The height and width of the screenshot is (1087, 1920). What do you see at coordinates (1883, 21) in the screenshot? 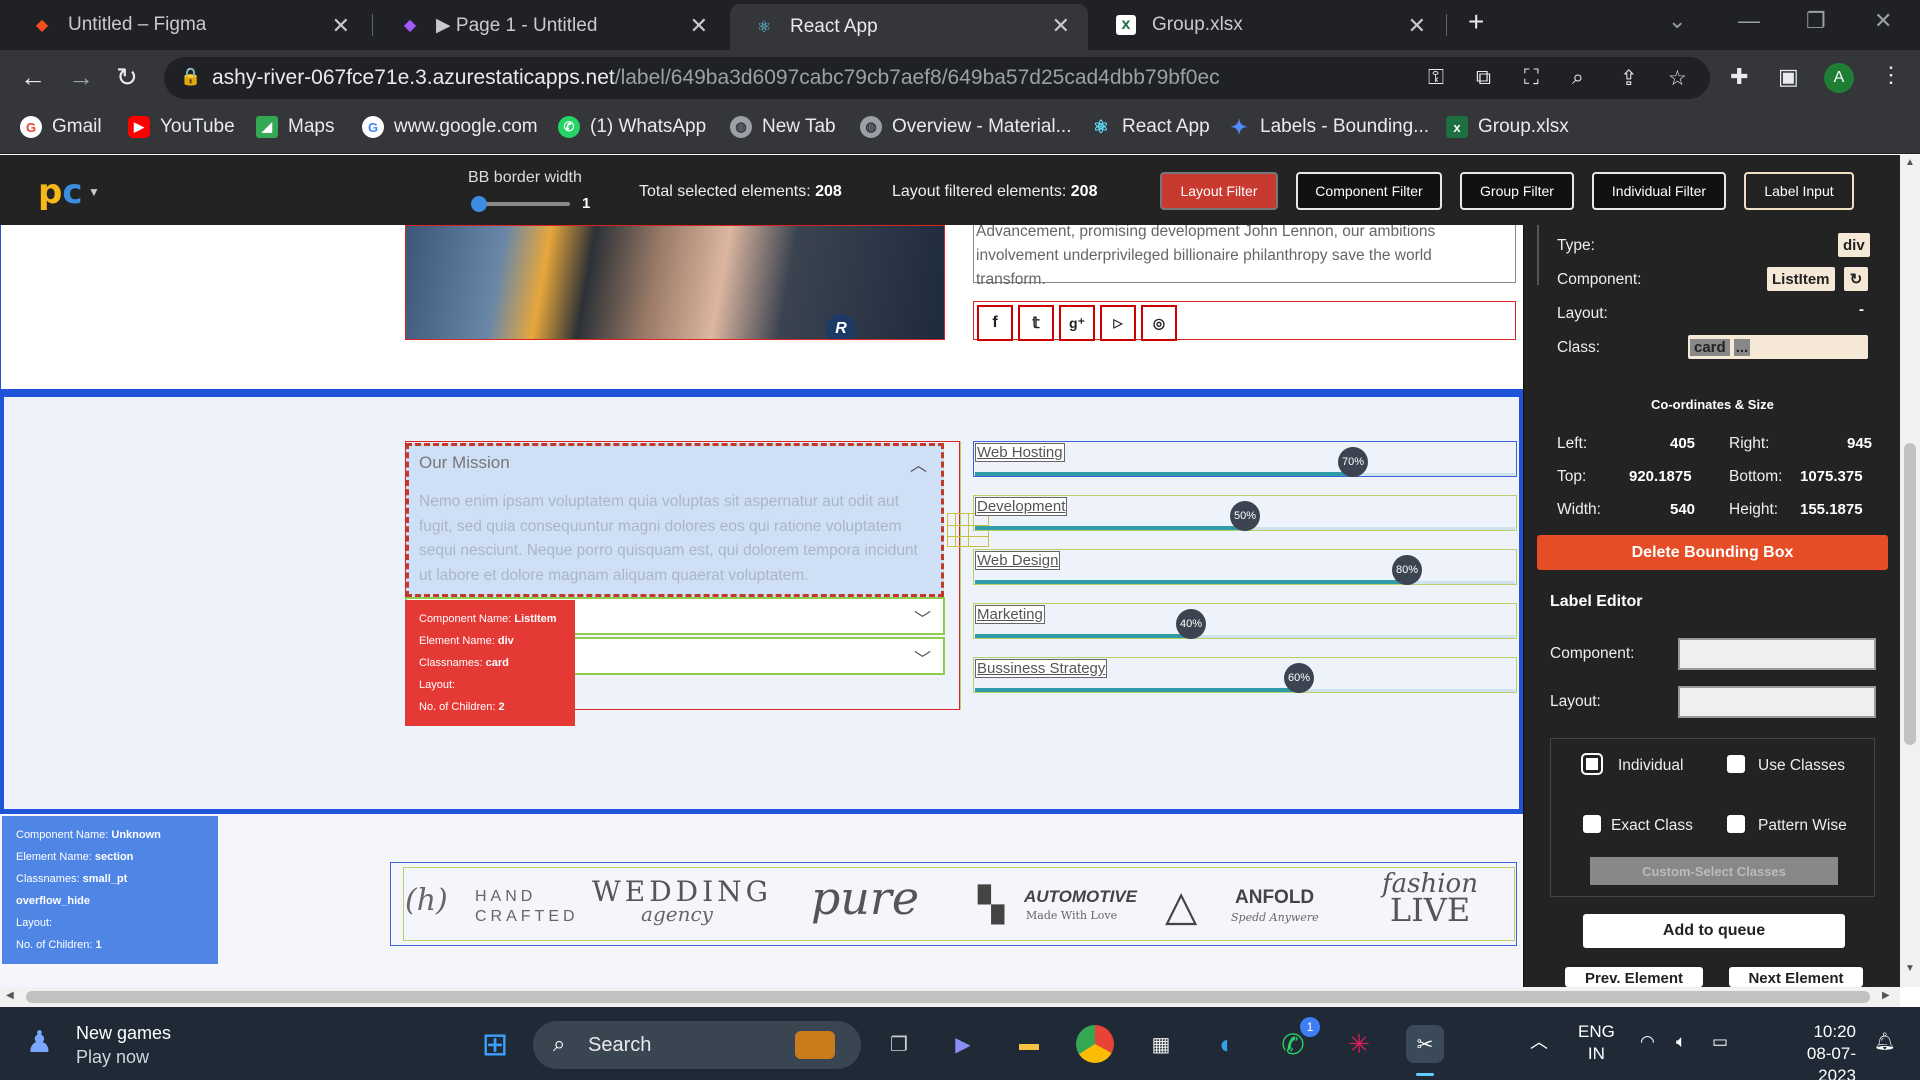
I see `close-window-icon: ✕` at bounding box center [1883, 21].